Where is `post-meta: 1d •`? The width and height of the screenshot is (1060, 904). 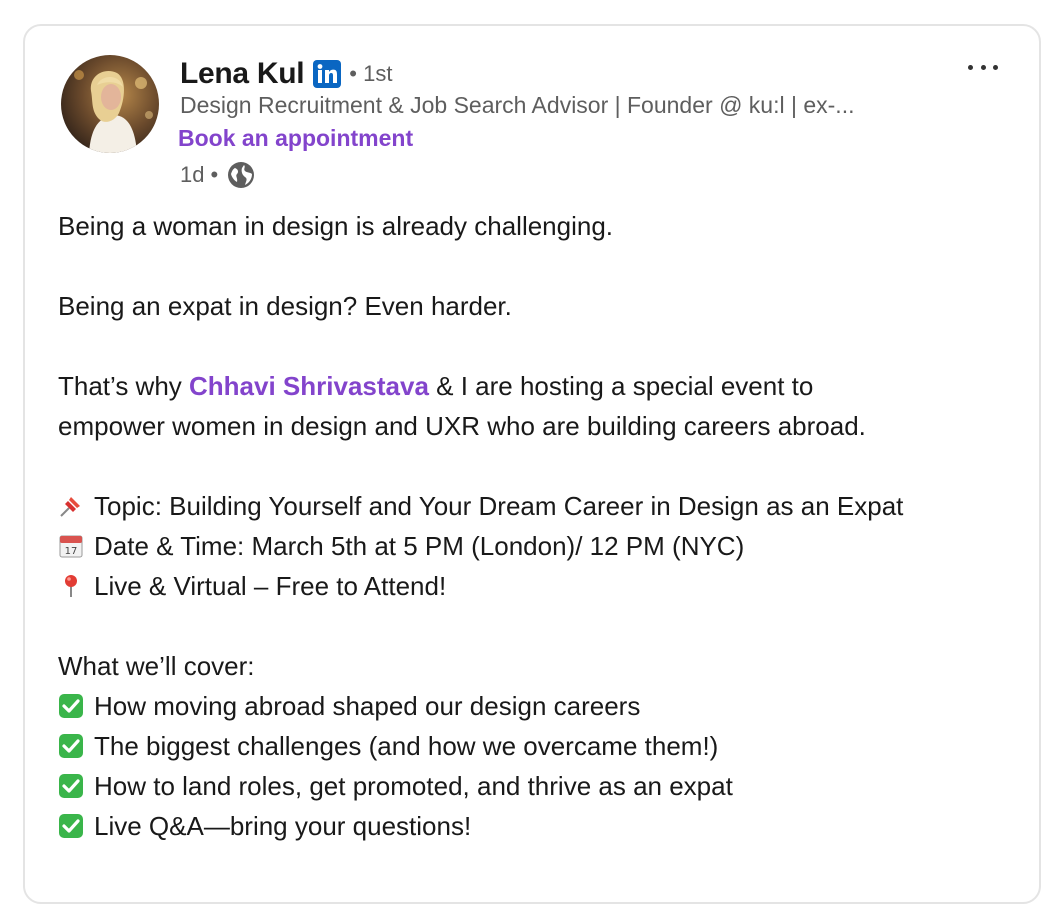 post-meta: 1d • is located at coordinates (218, 175).